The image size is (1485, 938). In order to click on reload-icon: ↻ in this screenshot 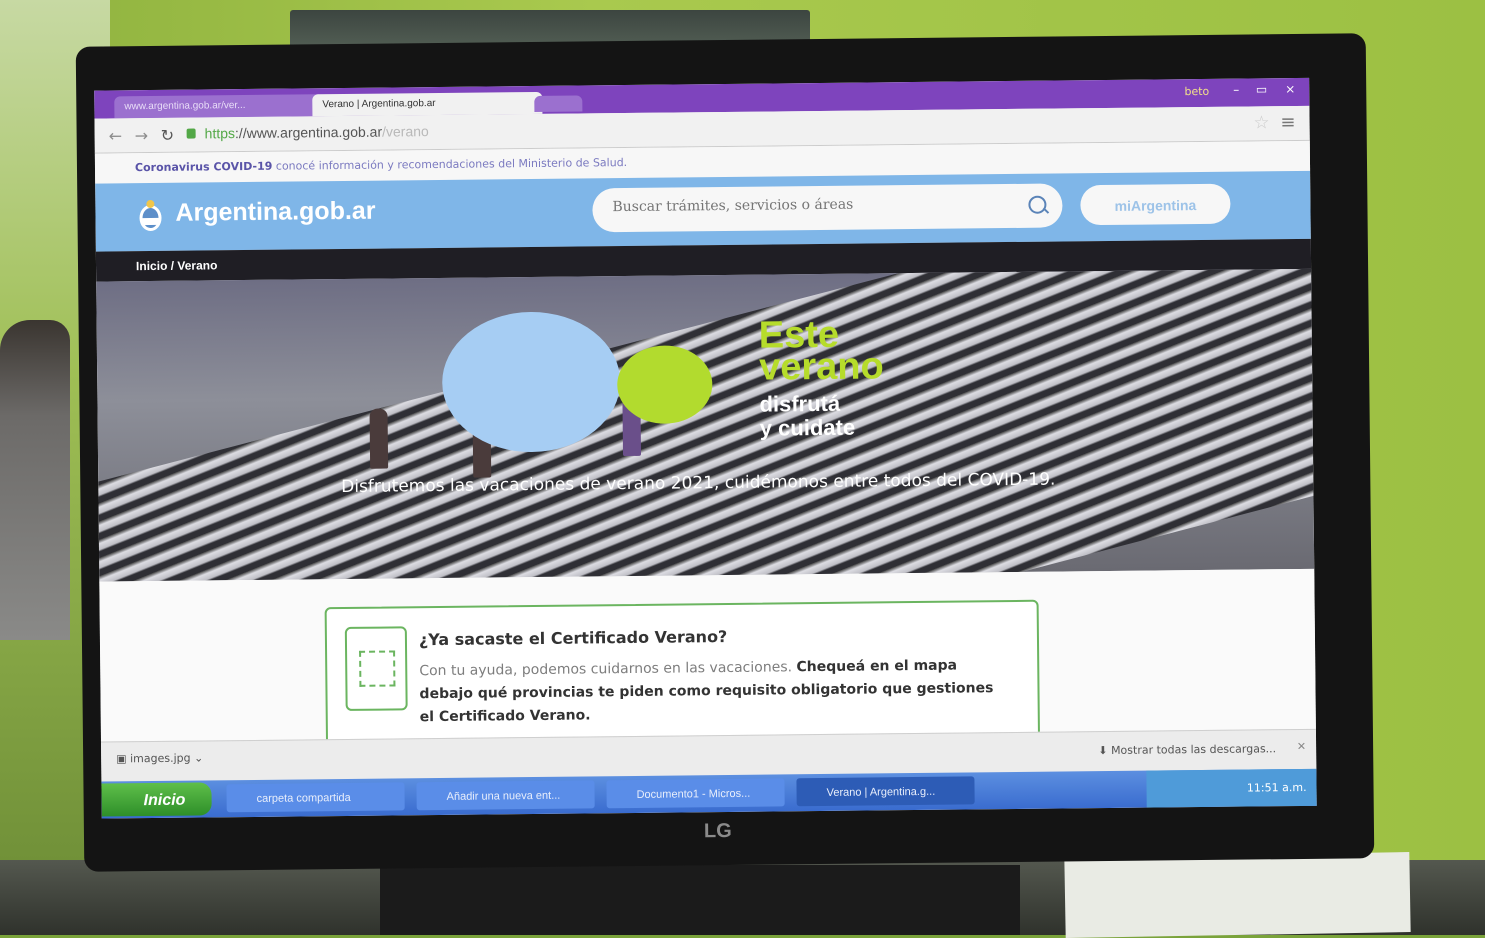, I will do `click(168, 135)`.